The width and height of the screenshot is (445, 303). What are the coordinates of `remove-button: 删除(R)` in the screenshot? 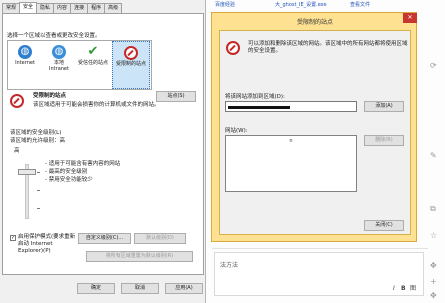 It's located at (384, 140).